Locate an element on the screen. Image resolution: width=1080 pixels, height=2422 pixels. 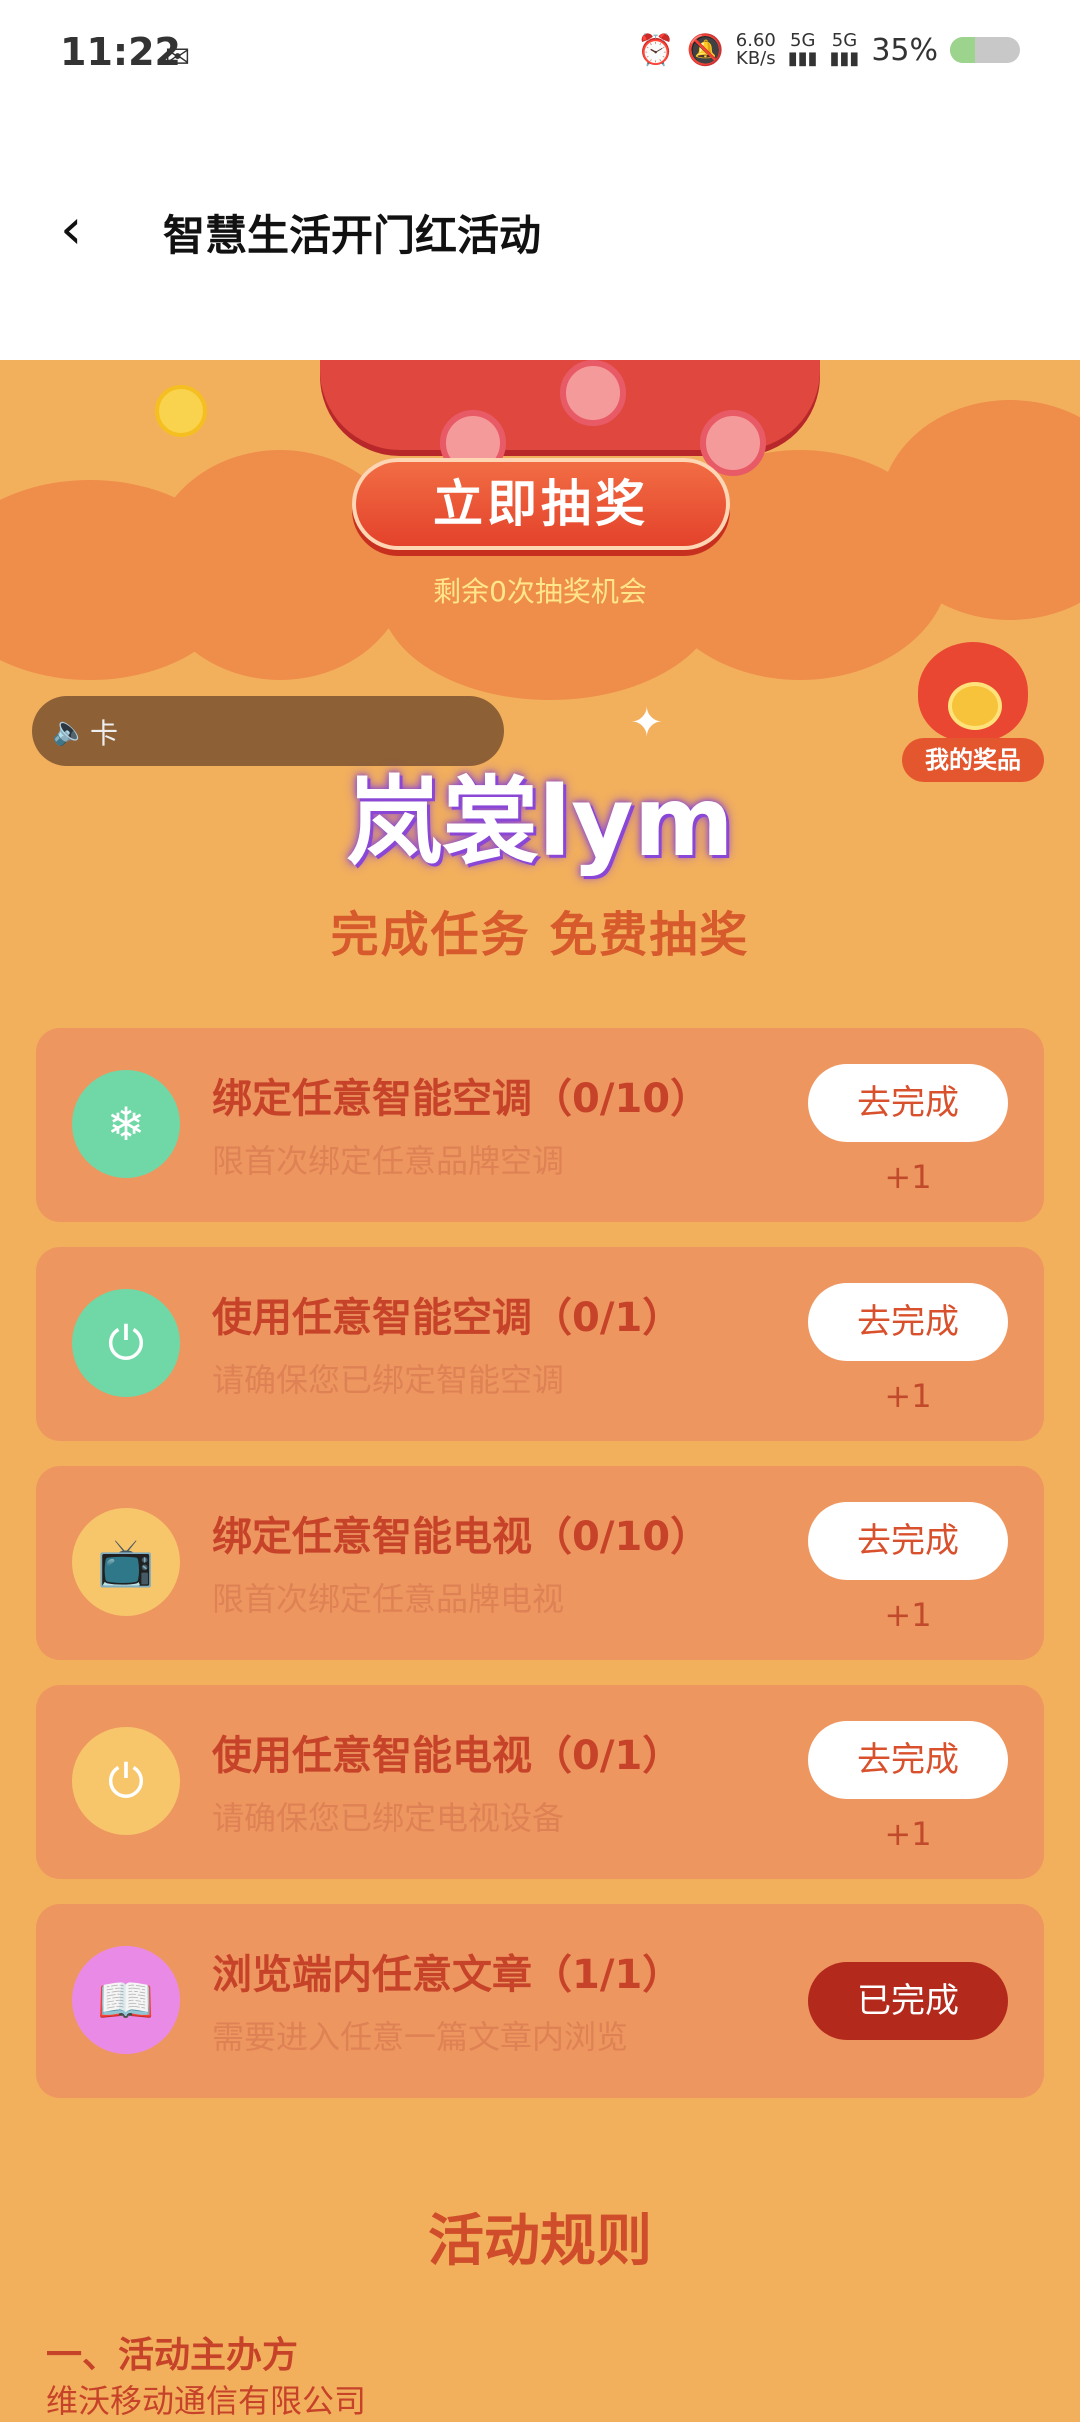
tv-link-icon: 📺 is located at coordinates (126, 1562).